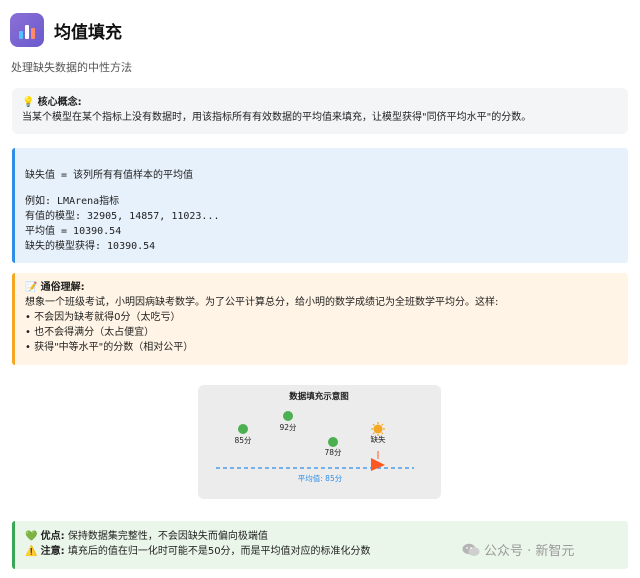 The image size is (640, 578). Describe the element at coordinates (90, 332) in the screenshot. I see `plain-bullet: • 也不会得满分（太占便宜）` at that location.